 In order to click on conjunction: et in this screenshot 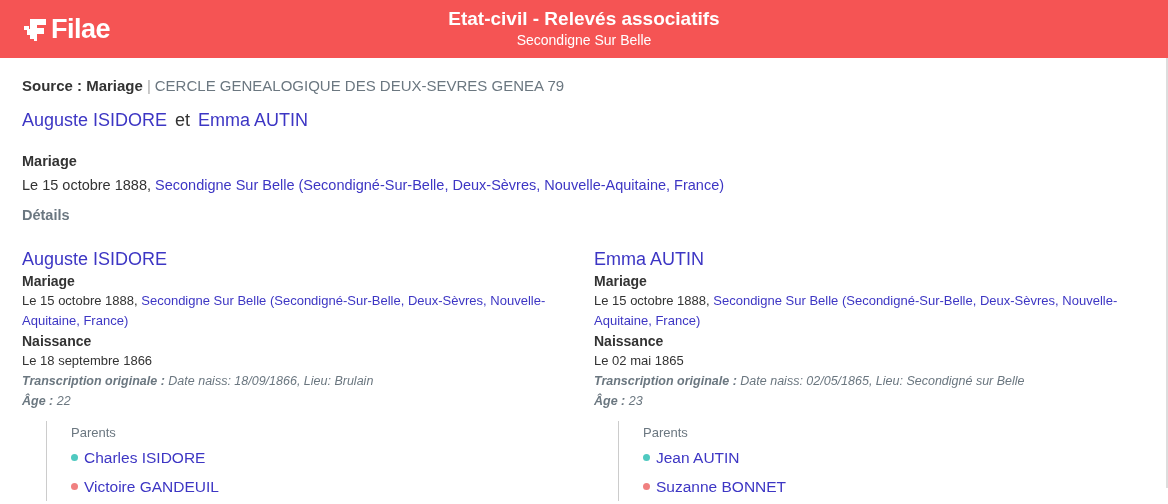, I will do `click(183, 120)`.